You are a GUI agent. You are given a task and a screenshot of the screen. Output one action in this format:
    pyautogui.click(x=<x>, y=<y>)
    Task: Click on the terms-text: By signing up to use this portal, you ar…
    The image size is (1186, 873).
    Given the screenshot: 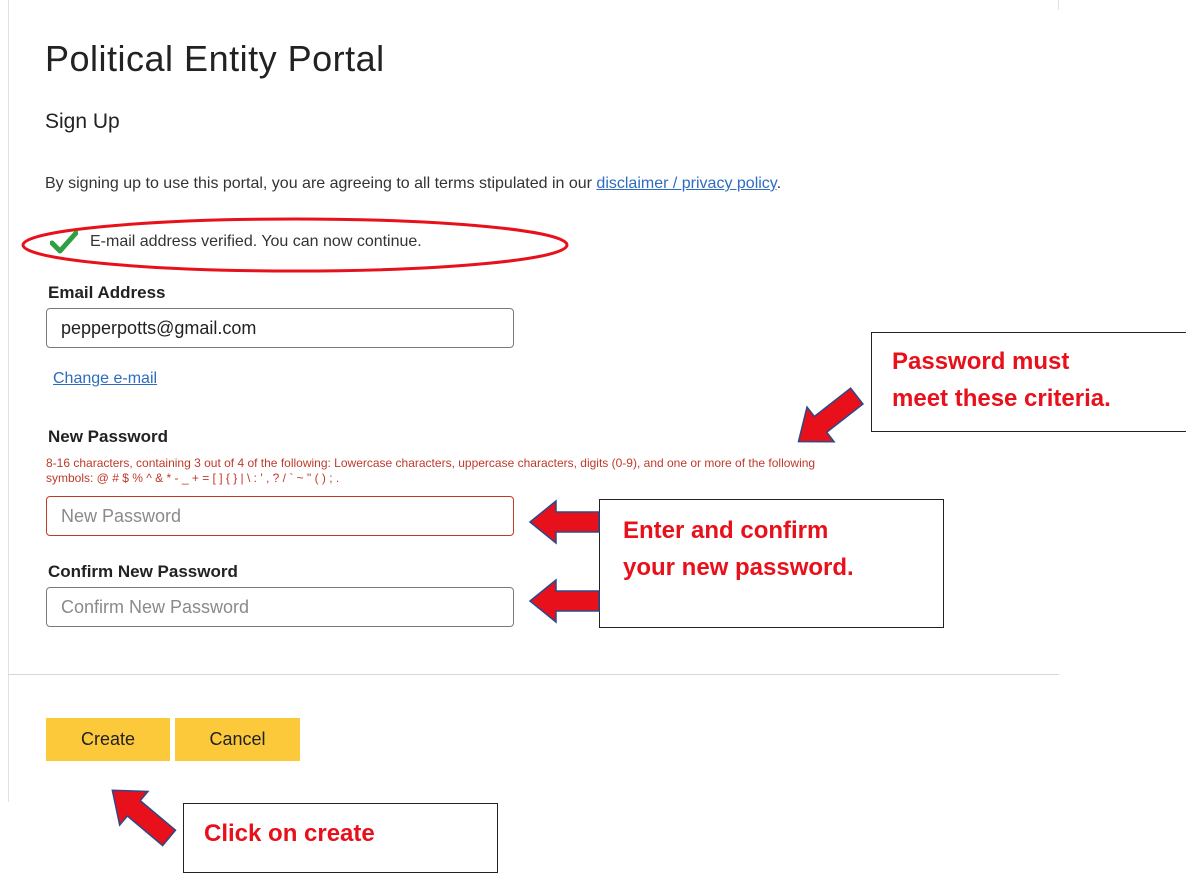 What is the action you would take?
    pyautogui.click(x=321, y=183)
    